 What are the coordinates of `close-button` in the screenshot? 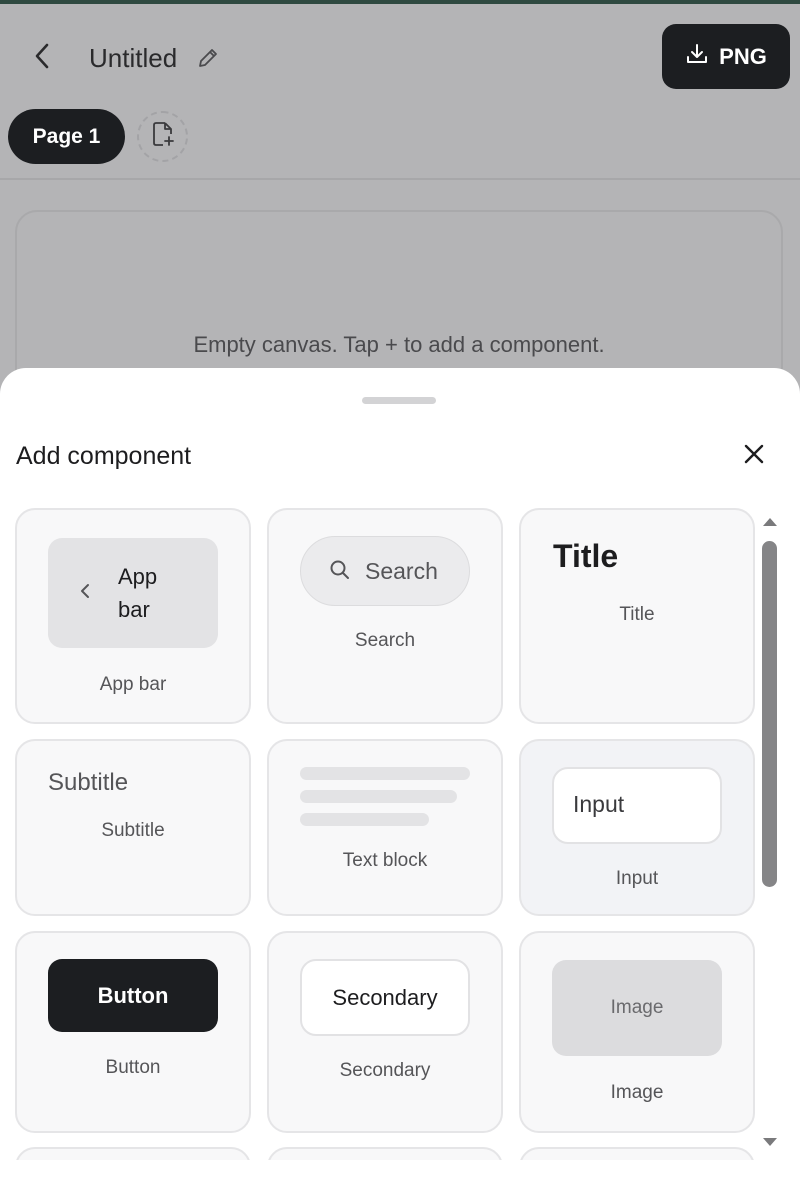 It's located at (754, 456).